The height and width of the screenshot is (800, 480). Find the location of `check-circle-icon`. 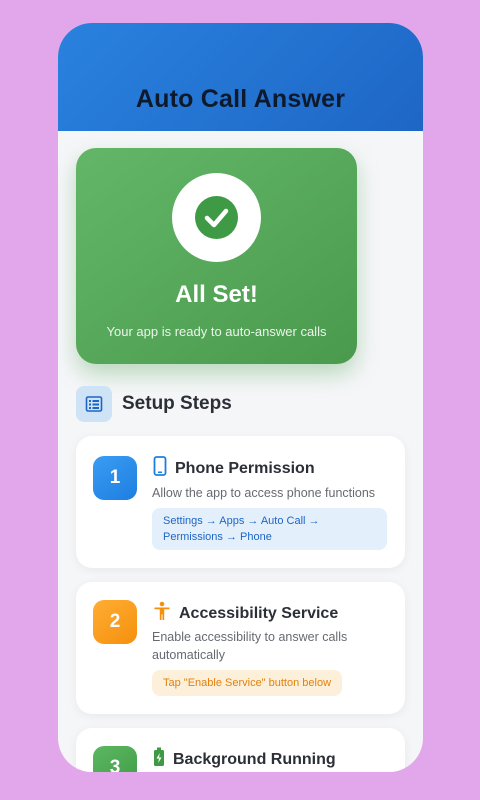

check-circle-icon is located at coordinates (216, 217).